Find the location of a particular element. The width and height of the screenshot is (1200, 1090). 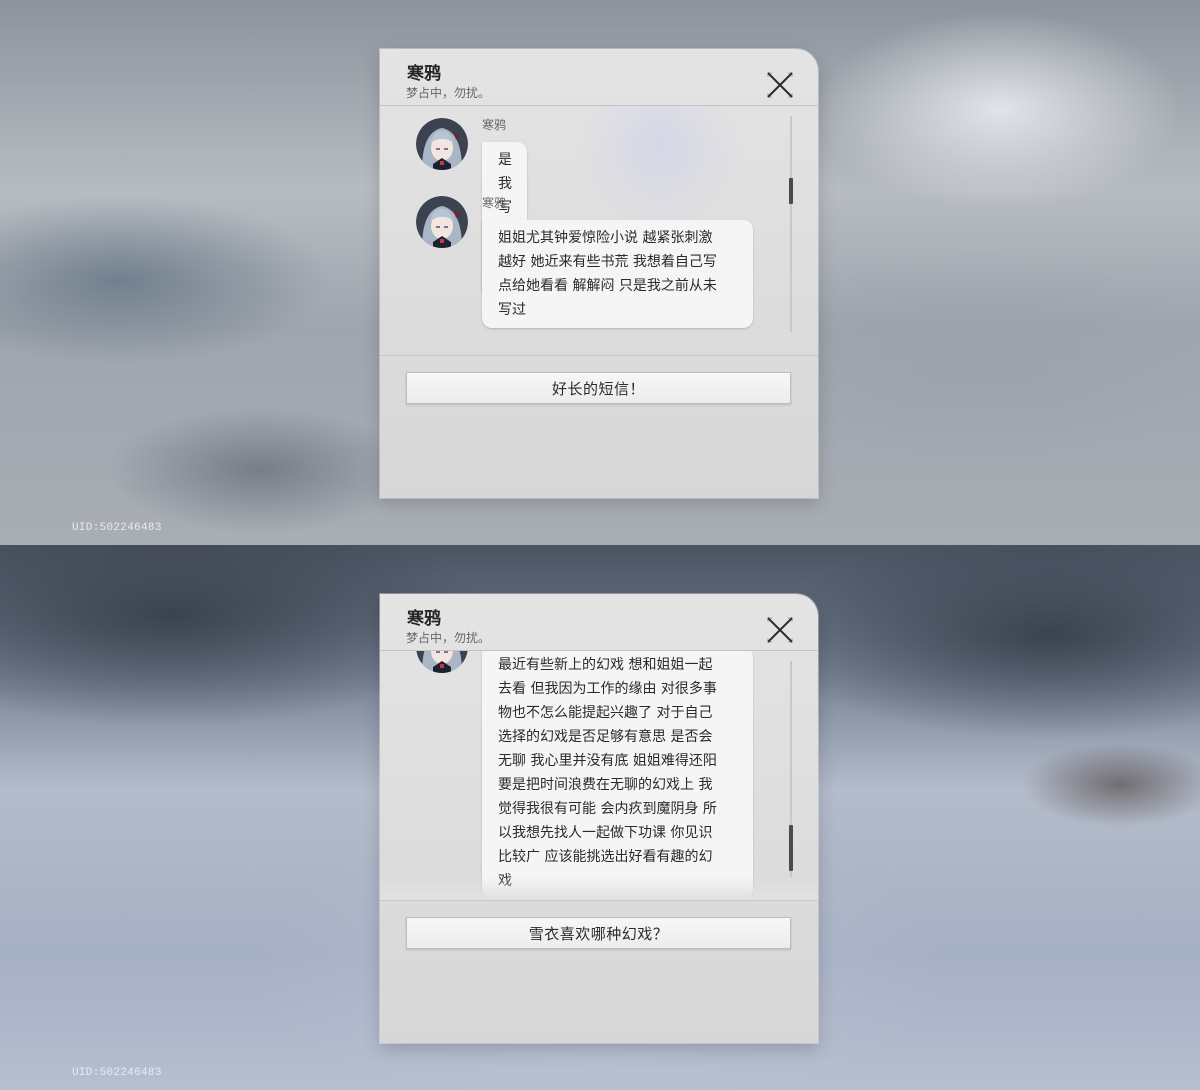

message-list: 寒鸦 是我写的 小说 is located at coordinates (599, 230).